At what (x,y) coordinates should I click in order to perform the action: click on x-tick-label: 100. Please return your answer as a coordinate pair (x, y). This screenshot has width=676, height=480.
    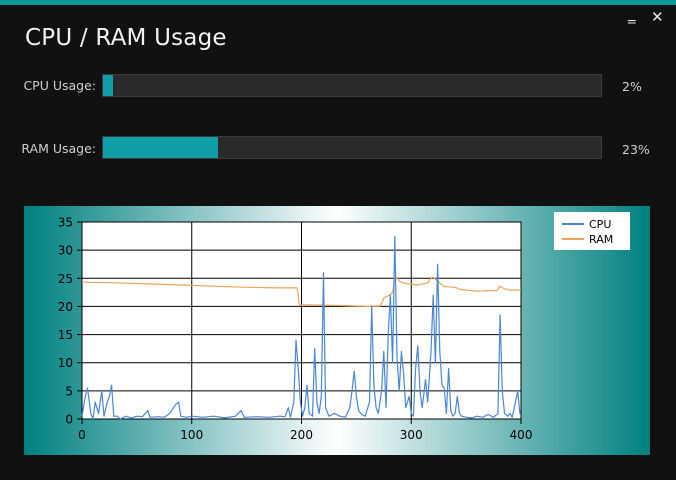
    Looking at the image, I should click on (191, 435).